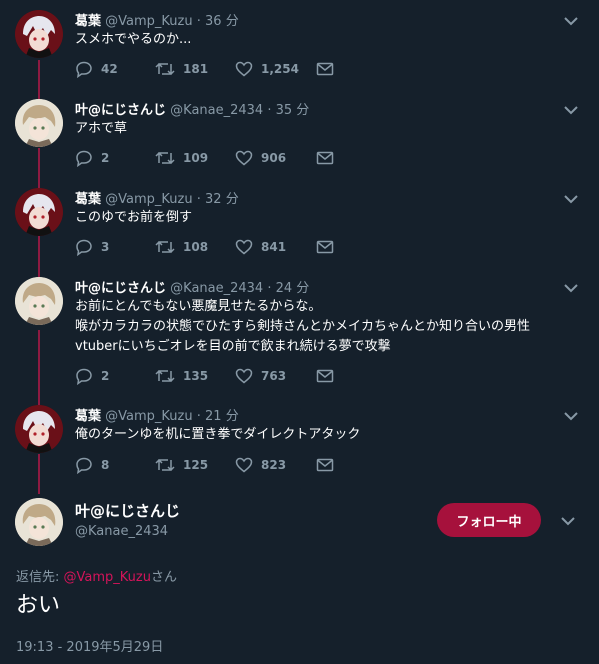  I want to click on reply-count: 8, so click(105, 465).